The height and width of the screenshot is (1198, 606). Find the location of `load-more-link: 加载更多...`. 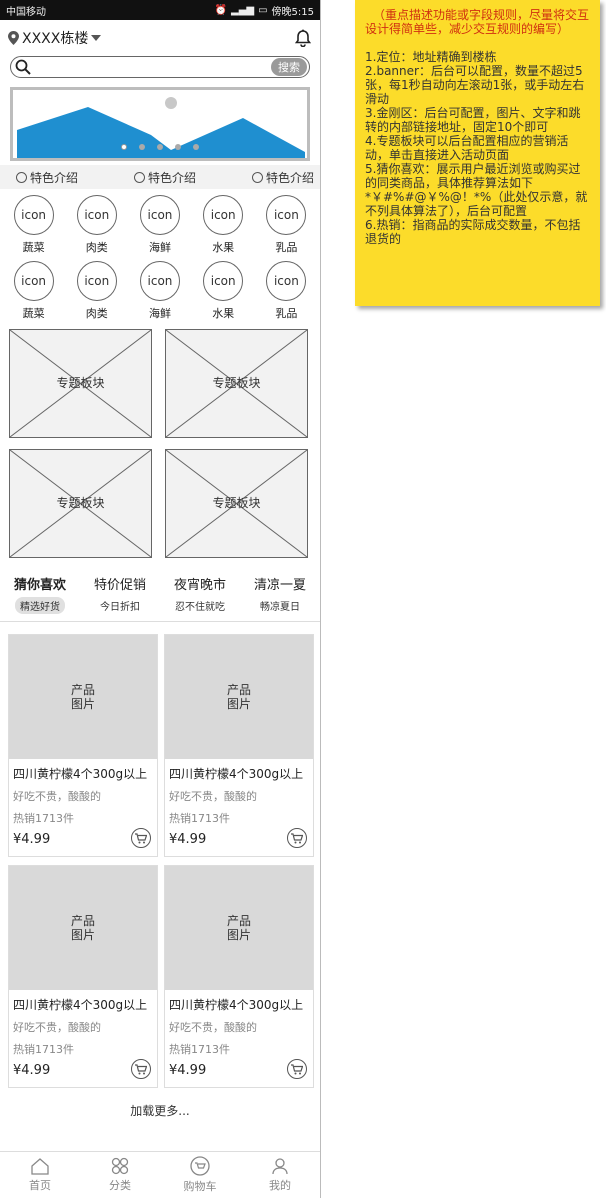

load-more-link: 加载更多... is located at coordinates (160, 1110).